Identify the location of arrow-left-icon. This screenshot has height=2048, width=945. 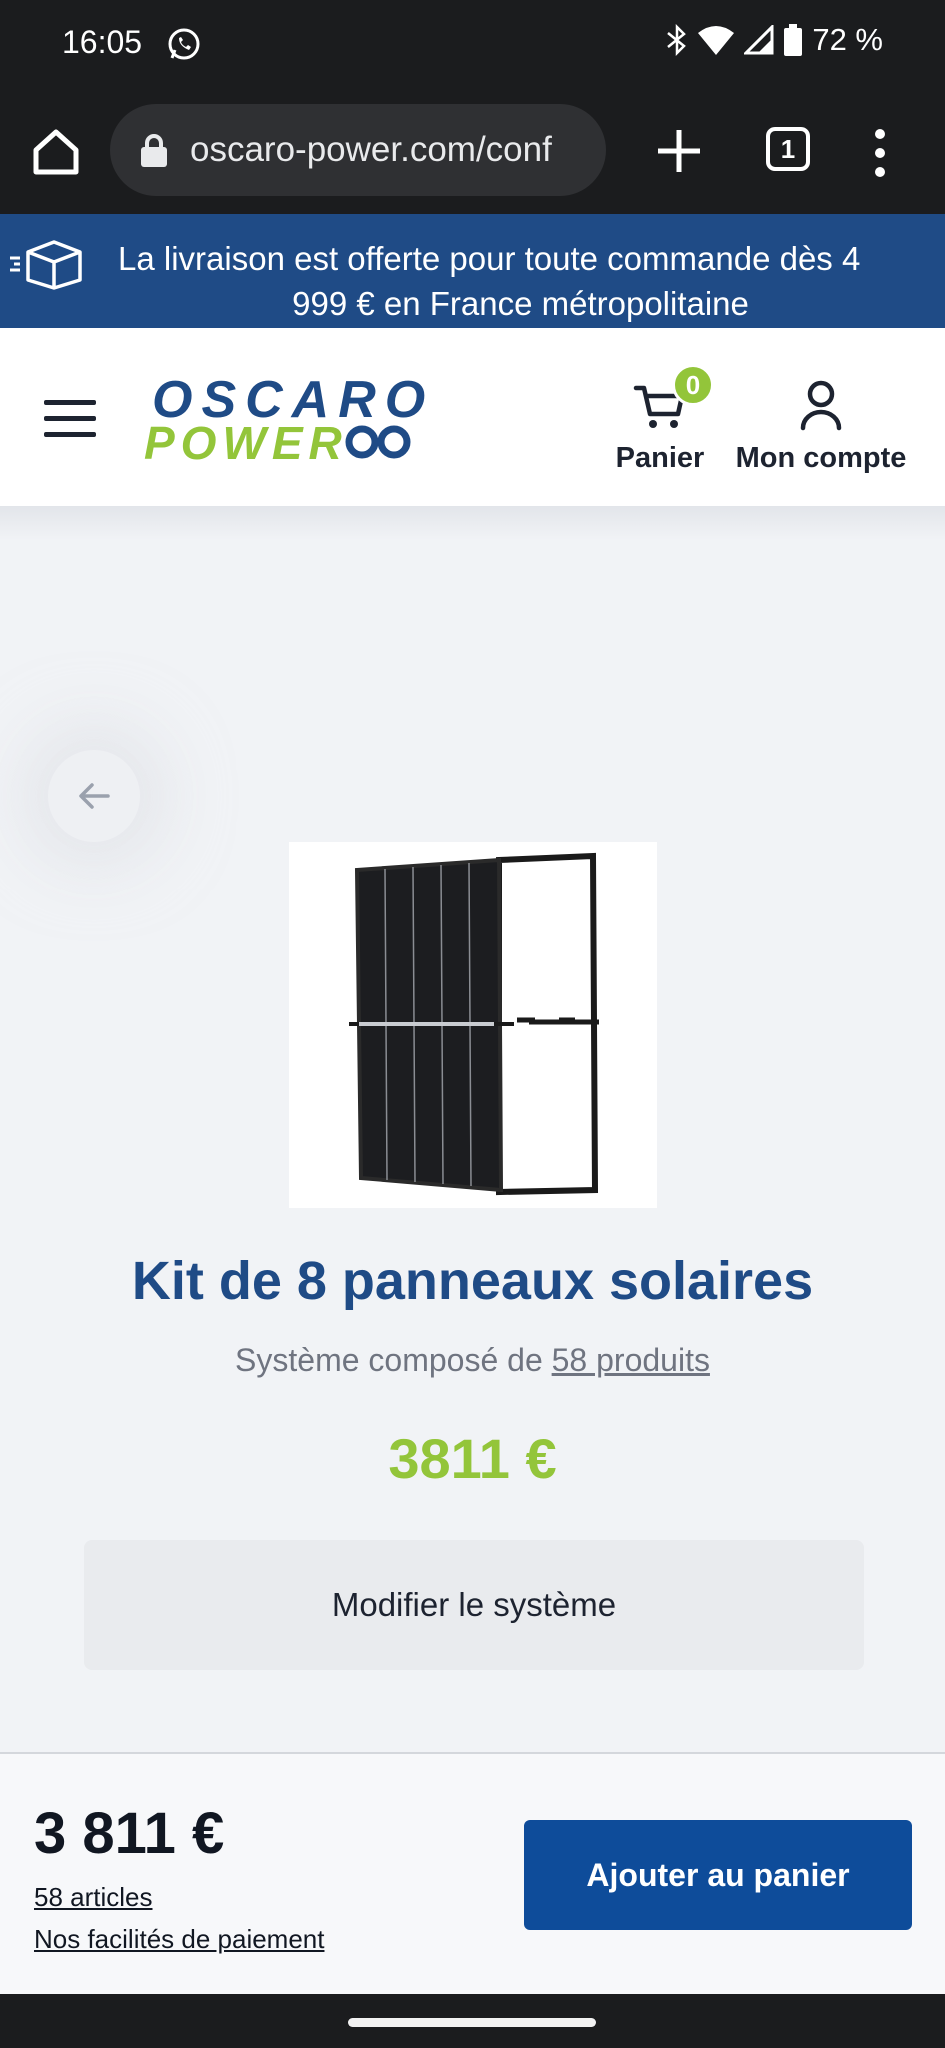
(94, 796).